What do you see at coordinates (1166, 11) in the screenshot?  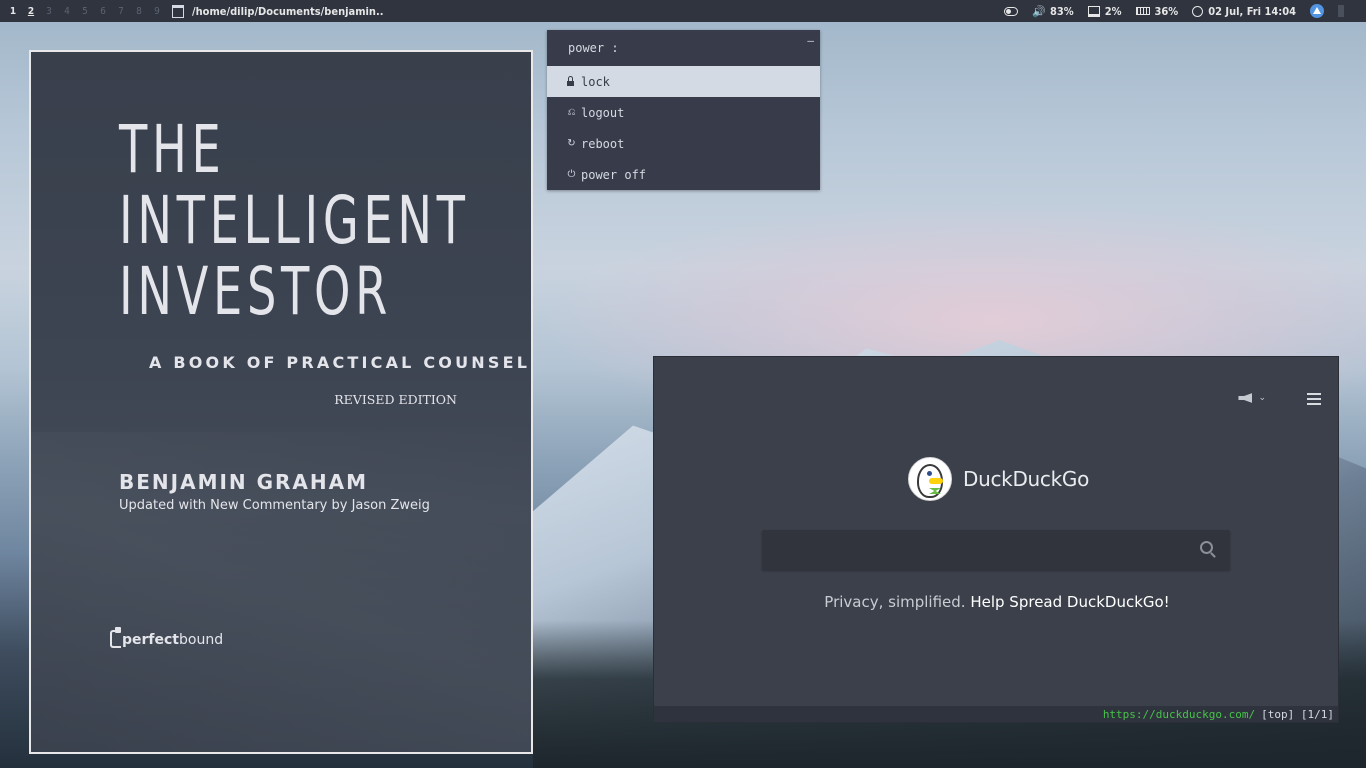 I see `memory-value: 36%` at bounding box center [1166, 11].